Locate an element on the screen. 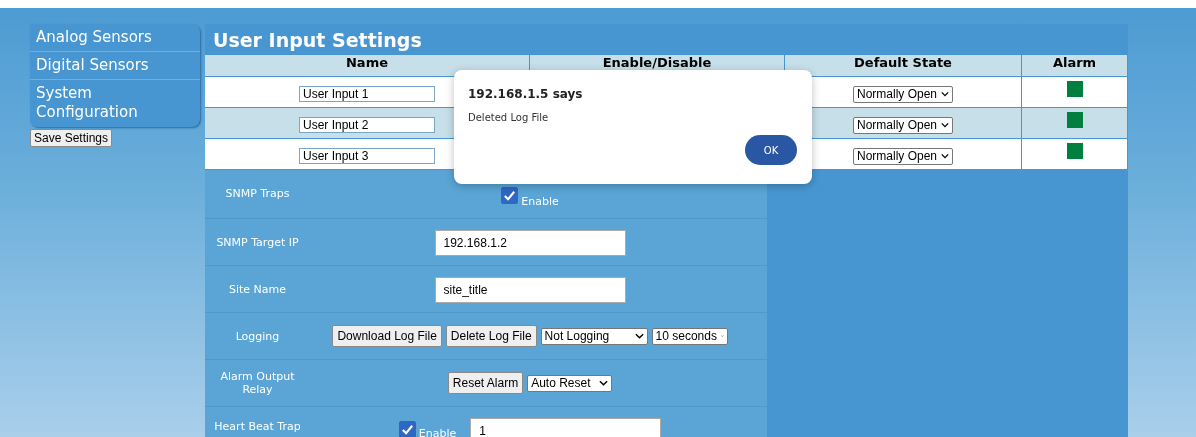 This screenshot has height=437, width=1196. dropdown: 10 seconds is located at coordinates (689, 336).